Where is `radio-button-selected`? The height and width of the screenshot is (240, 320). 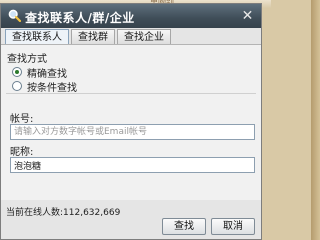 radio-button-selected is located at coordinates (17, 72).